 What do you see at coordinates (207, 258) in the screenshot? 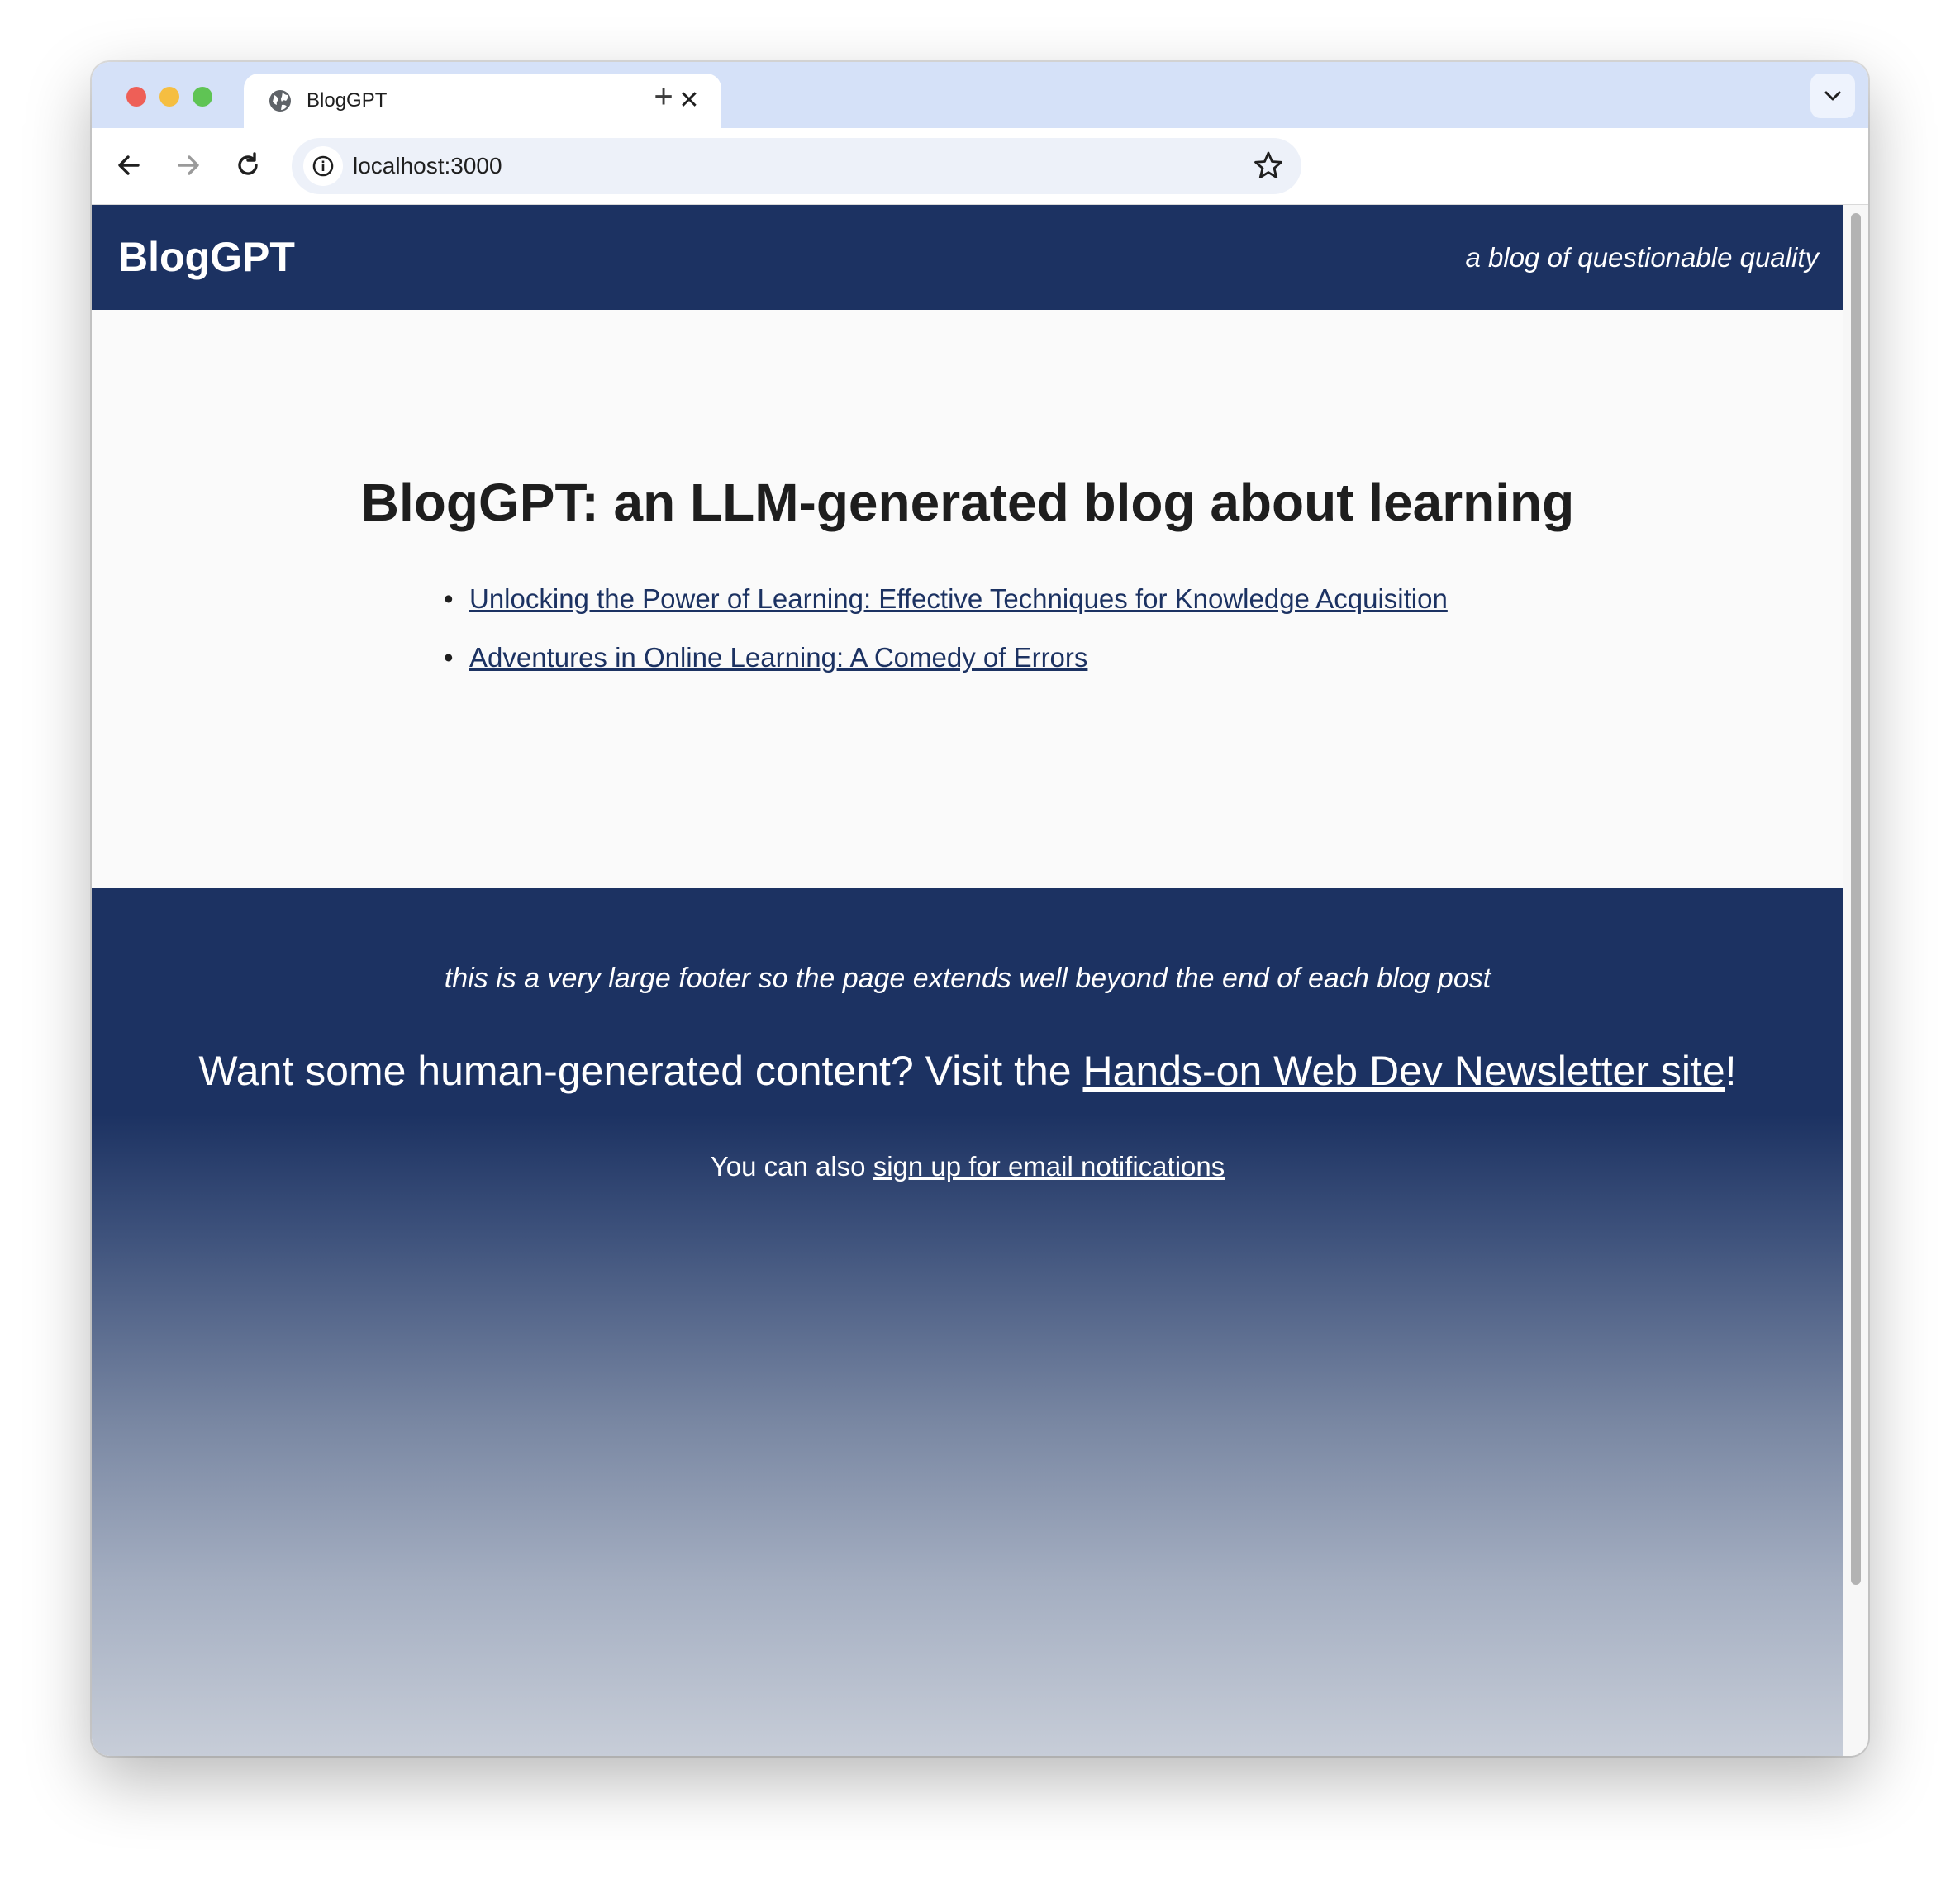
I see `site-brand: BlogGPT` at bounding box center [207, 258].